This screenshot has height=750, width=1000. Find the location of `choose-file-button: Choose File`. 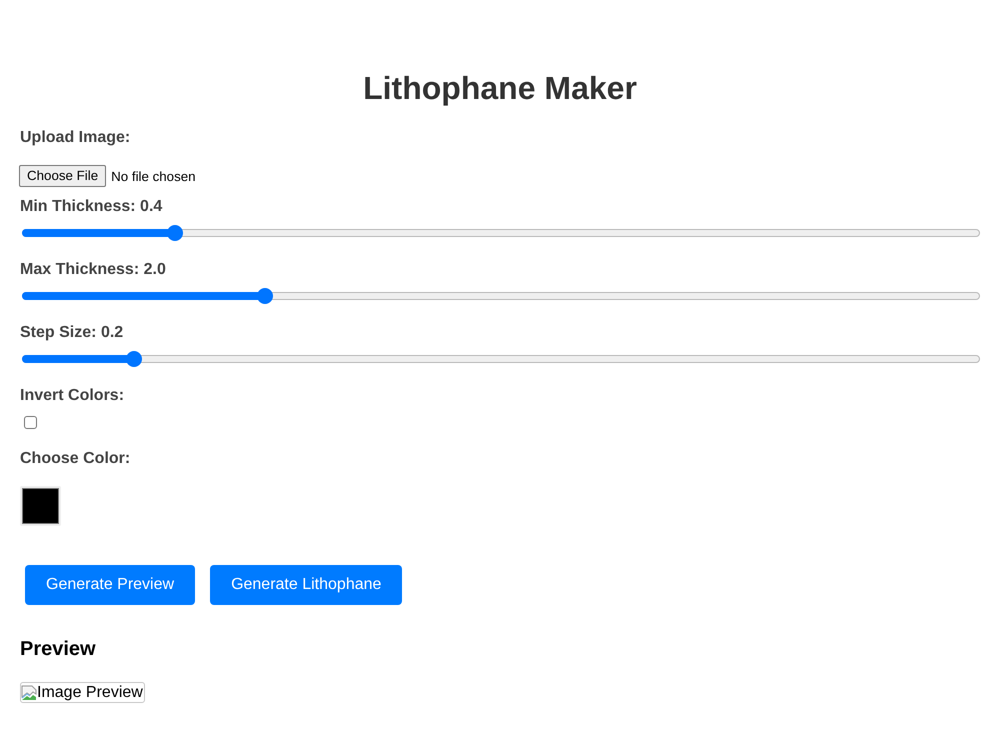

choose-file-button: Choose File is located at coordinates (62, 176).